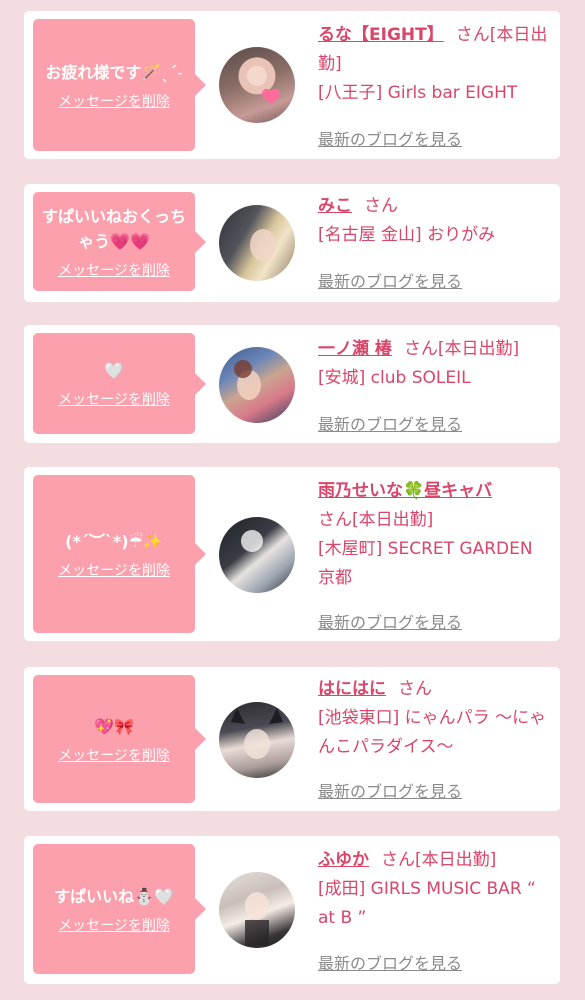 Image resolution: width=585 pixels, height=1000 pixels. What do you see at coordinates (114, 72) in the screenshot?
I see `message-text: お疲れ様です🪄ˎˊ˗` at bounding box center [114, 72].